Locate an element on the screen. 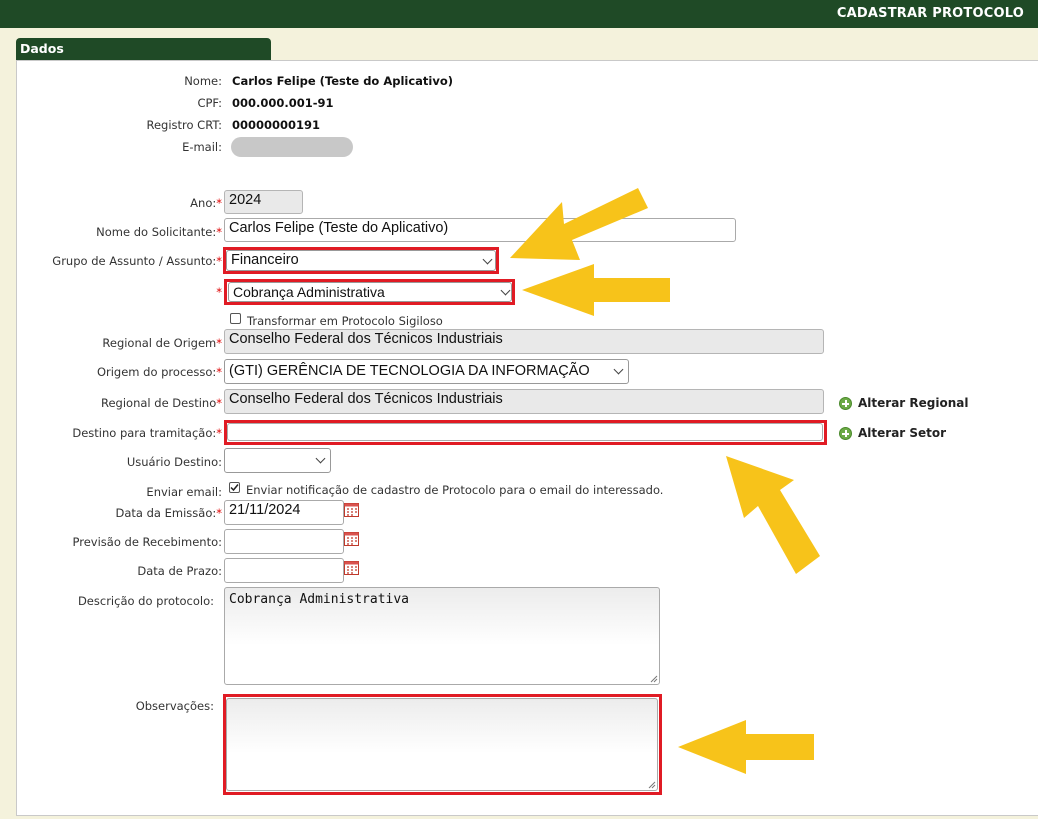  regional-origem-label: Regional de Origem* is located at coordinates (162, 343).